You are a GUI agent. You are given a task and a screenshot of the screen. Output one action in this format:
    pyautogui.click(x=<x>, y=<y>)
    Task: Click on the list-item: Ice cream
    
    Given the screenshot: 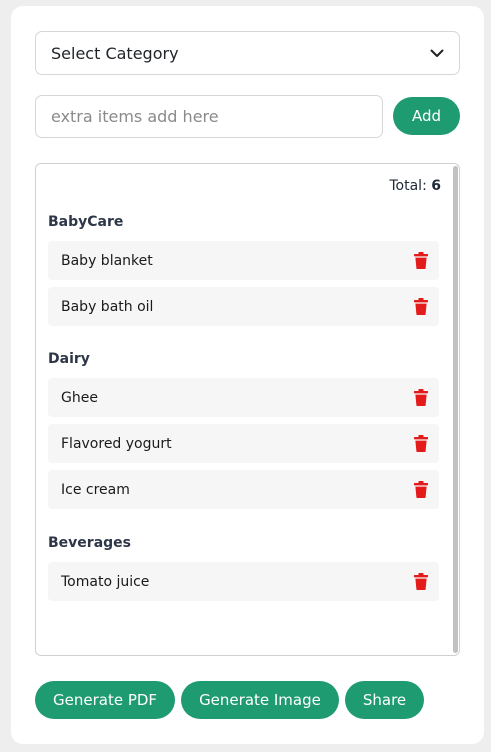 What is the action you would take?
    pyautogui.click(x=243, y=489)
    